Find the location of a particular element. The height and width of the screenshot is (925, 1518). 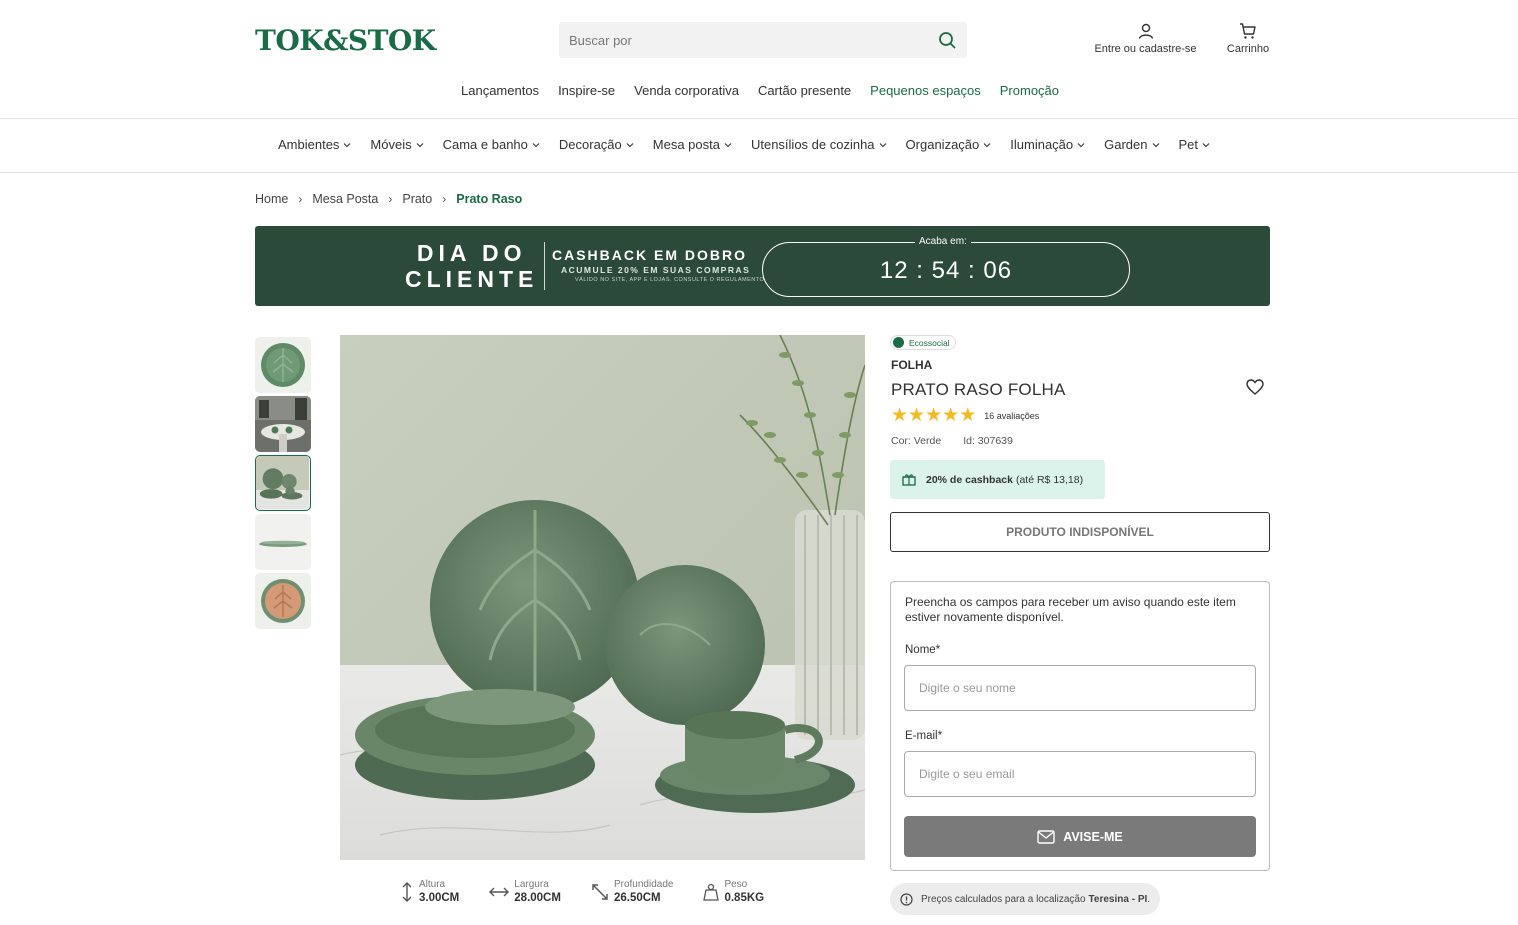

location-city: Teresina - PI is located at coordinates (1118, 899).